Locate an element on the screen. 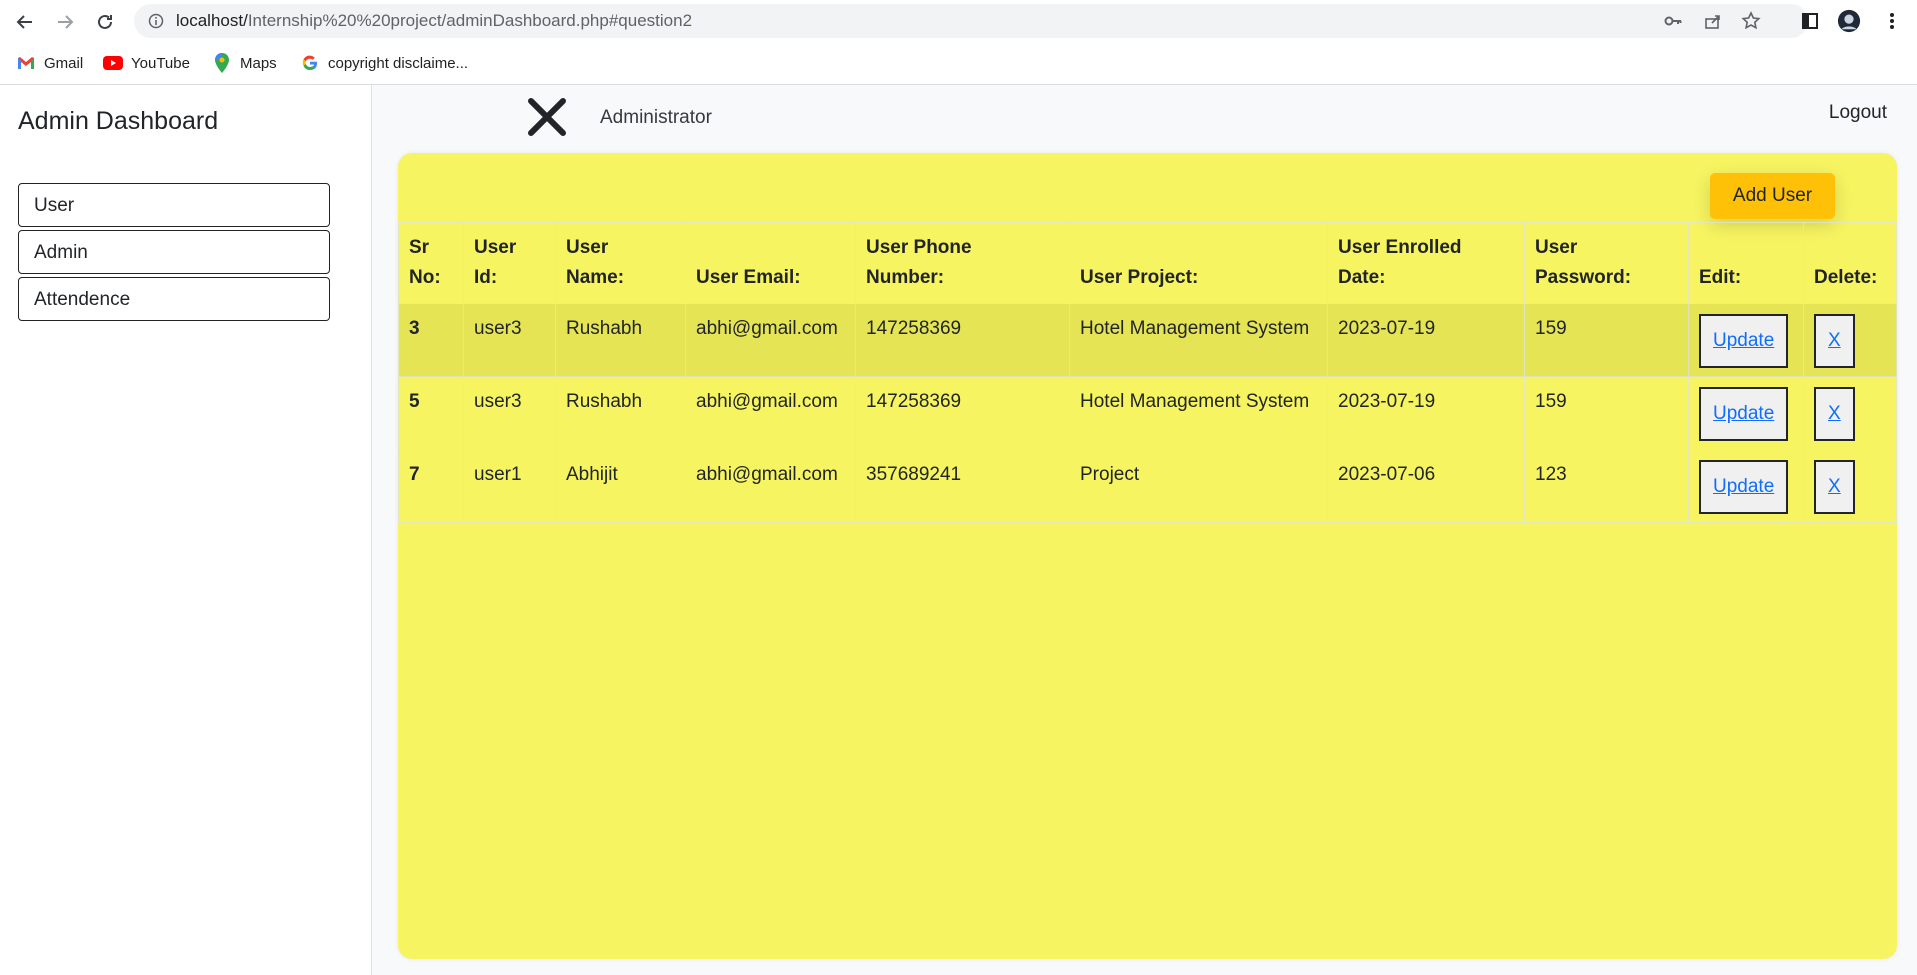 The height and width of the screenshot is (975, 1917). bookmark-label: Maps is located at coordinates (258, 63).